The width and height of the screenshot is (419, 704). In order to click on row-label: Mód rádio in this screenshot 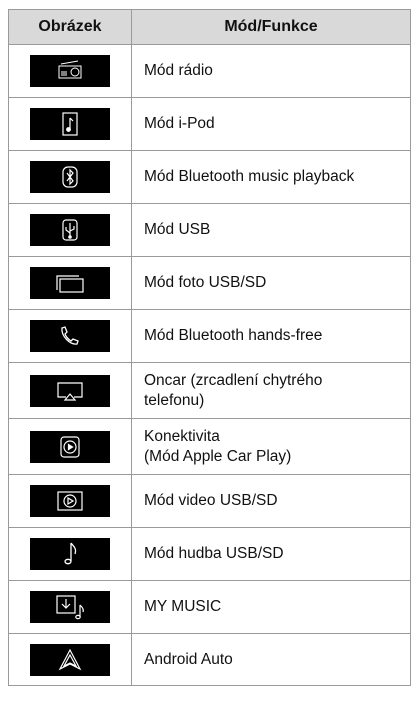, I will do `click(271, 71)`.